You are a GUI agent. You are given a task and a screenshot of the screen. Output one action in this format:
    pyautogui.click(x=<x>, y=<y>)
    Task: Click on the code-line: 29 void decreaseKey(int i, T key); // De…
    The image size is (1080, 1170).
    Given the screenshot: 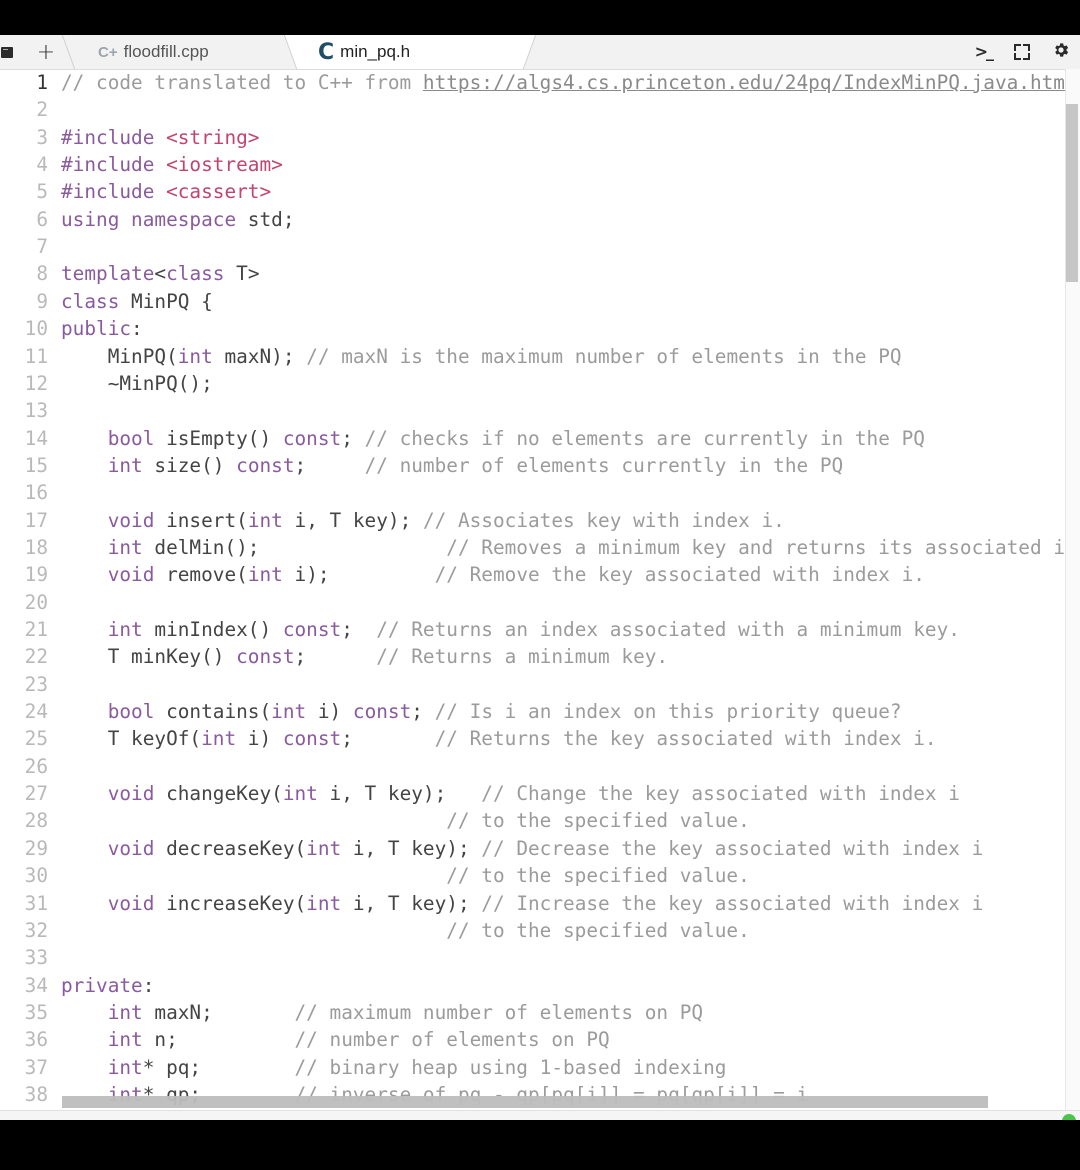 What is the action you would take?
    pyautogui.click(x=540, y=848)
    